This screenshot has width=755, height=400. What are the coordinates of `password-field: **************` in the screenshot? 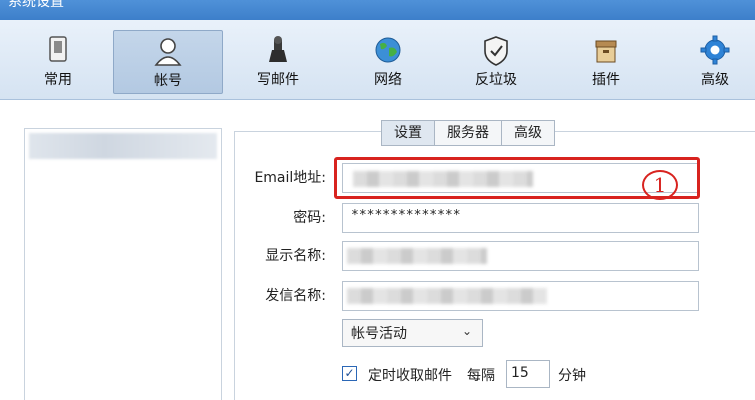 It's located at (520, 218).